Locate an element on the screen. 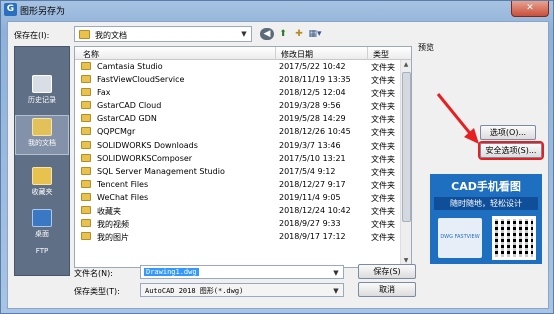 This screenshot has height=314, width=554. vertical-scrollbar: ▲ ▼ is located at coordinates (405, 163).